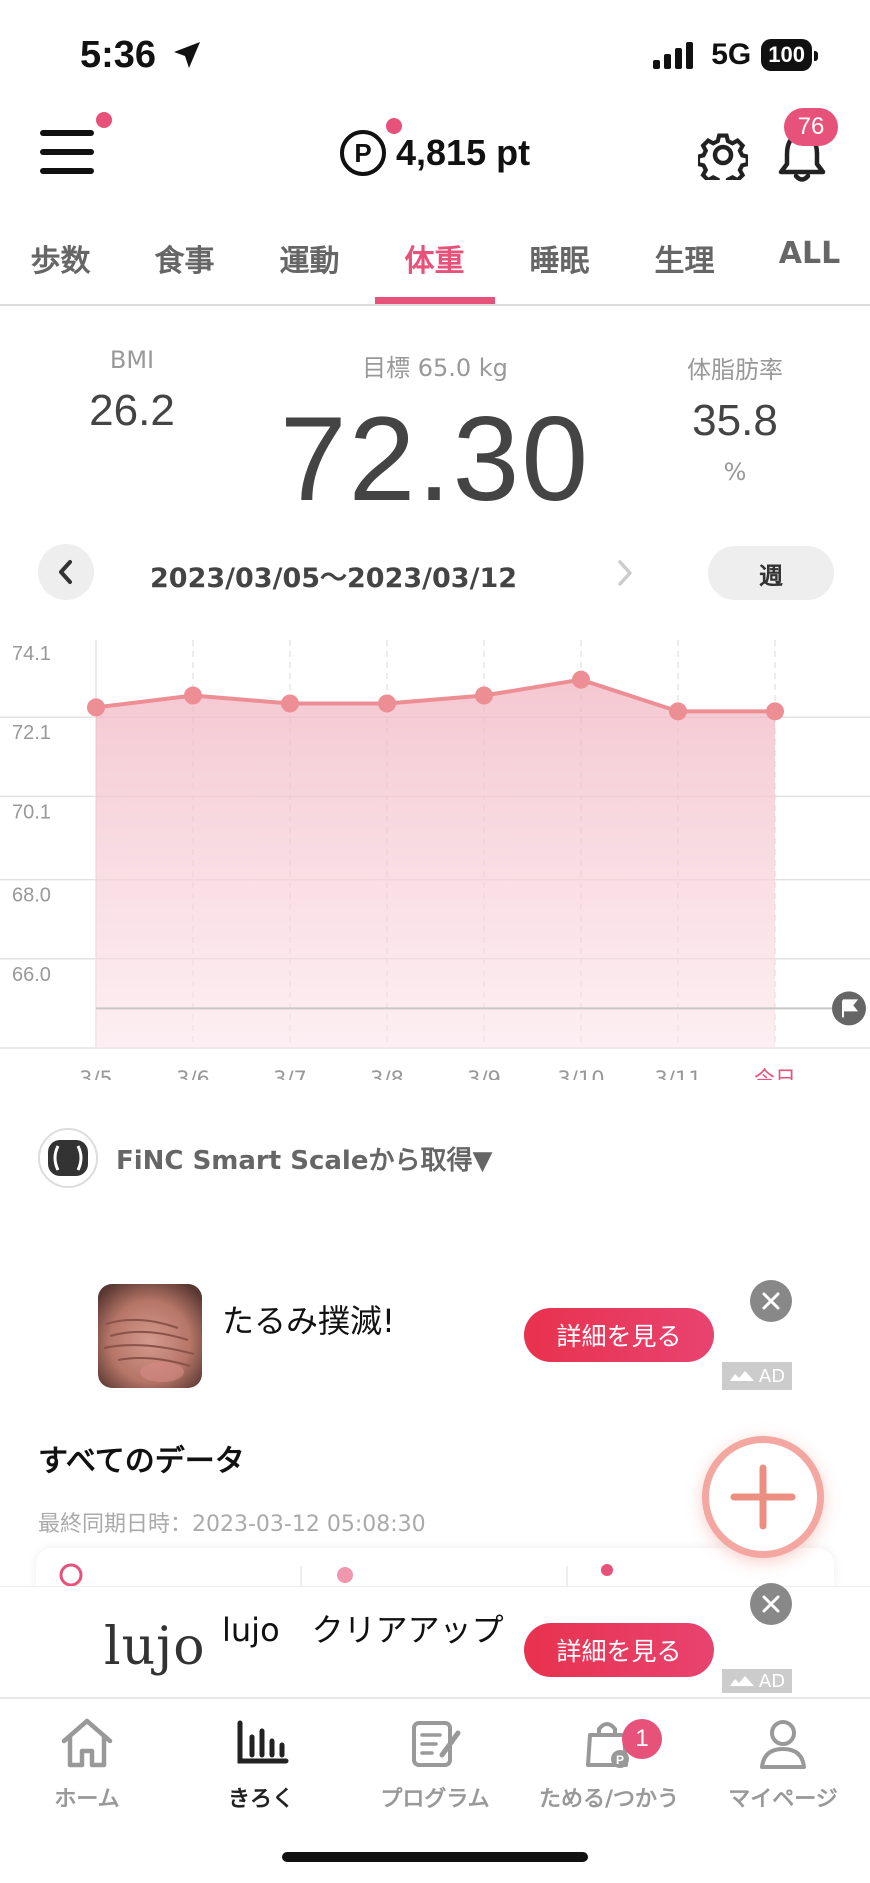  I want to click on nav-record-label: きろく, so click(260, 1799).